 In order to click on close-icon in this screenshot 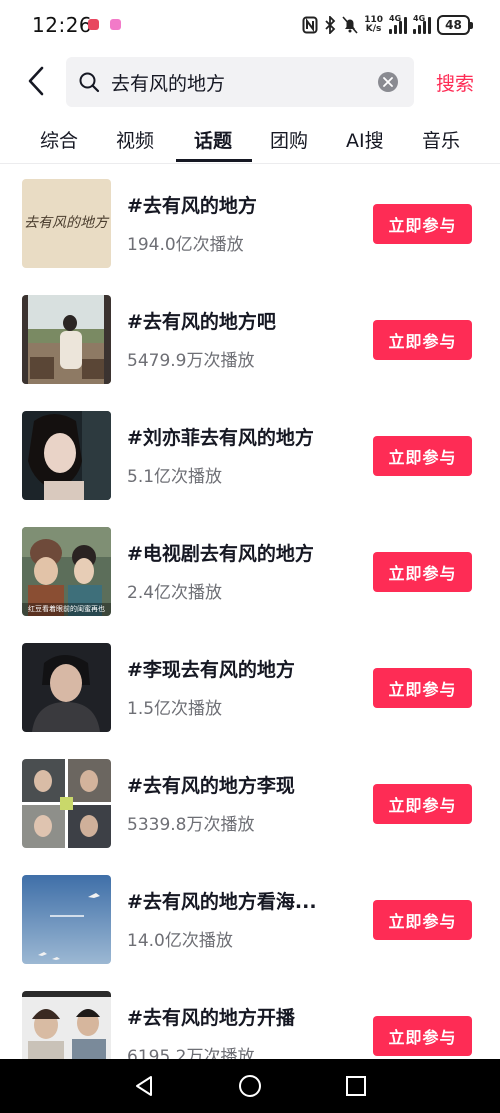, I will do `click(388, 82)`.